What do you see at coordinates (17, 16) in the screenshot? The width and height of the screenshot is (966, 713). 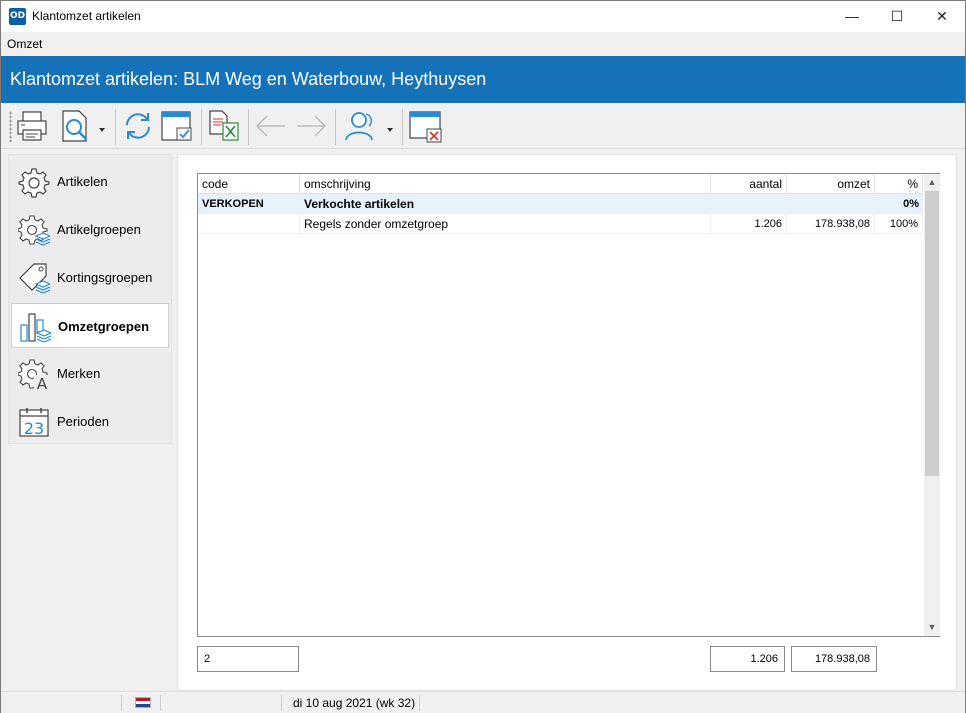 I see `app-logo-icon: OD` at bounding box center [17, 16].